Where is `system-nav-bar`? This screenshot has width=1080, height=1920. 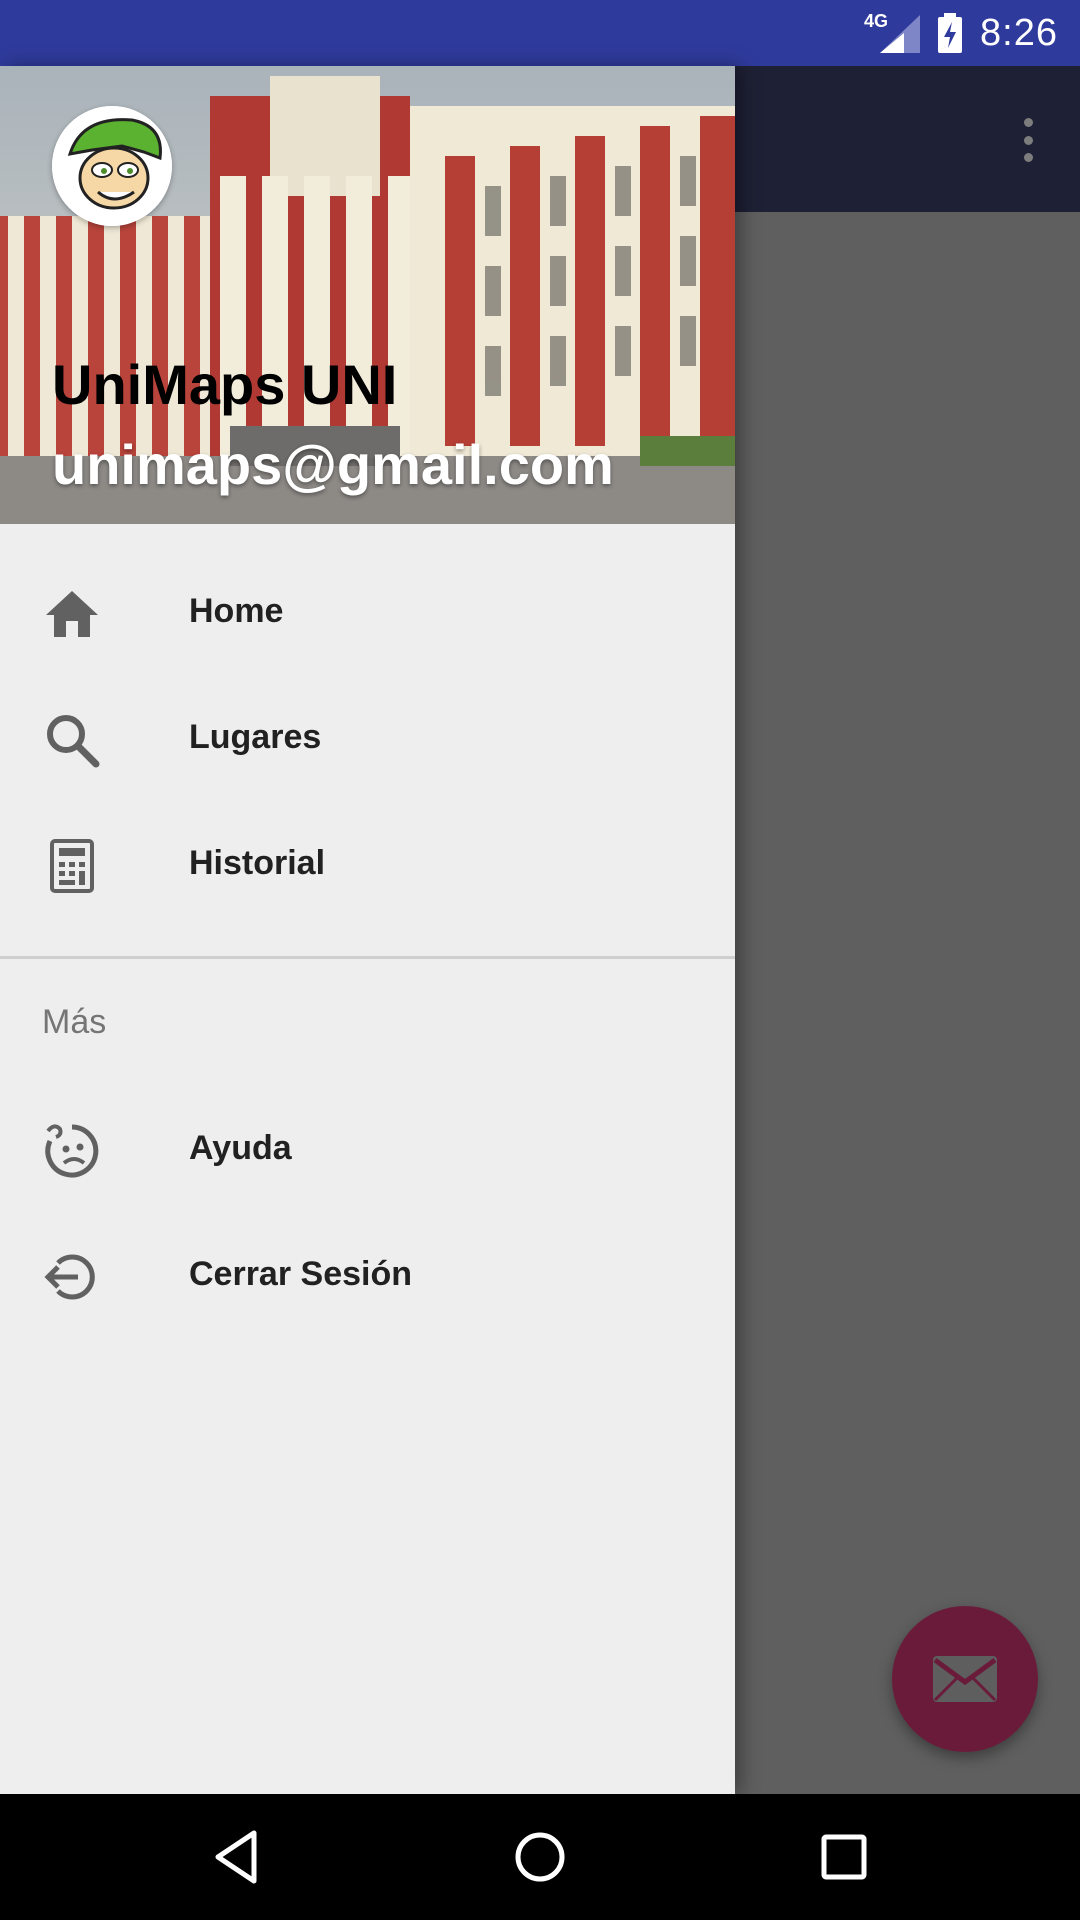
system-nav-bar is located at coordinates (540, 1857).